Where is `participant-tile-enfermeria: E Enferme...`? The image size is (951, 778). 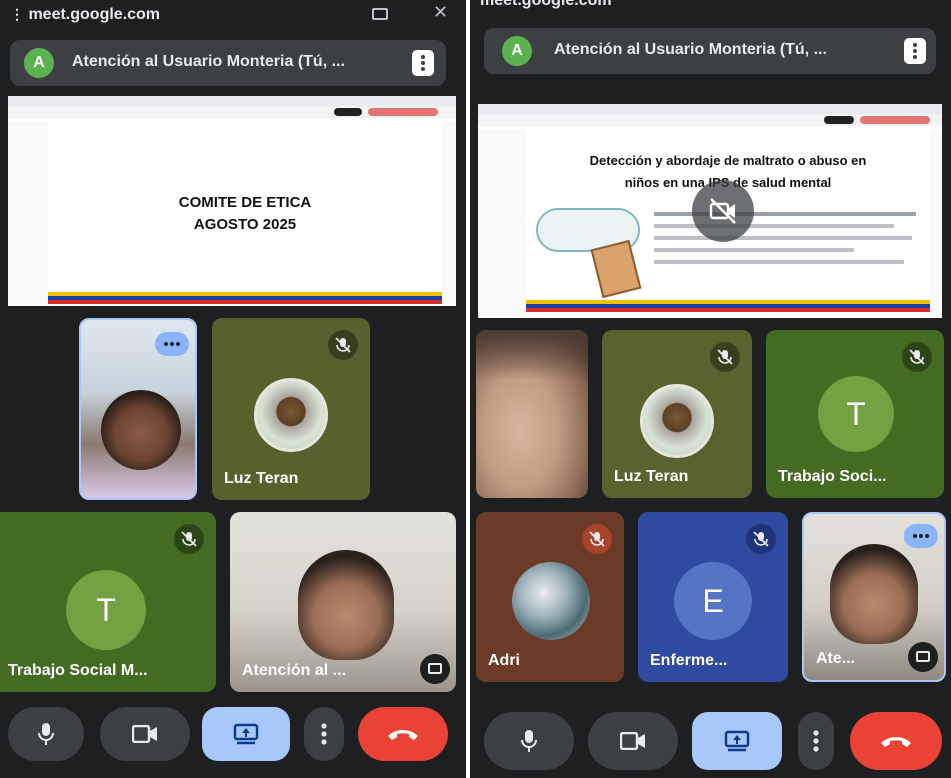
participant-tile-enfermeria: E Enferme... is located at coordinates (713, 597).